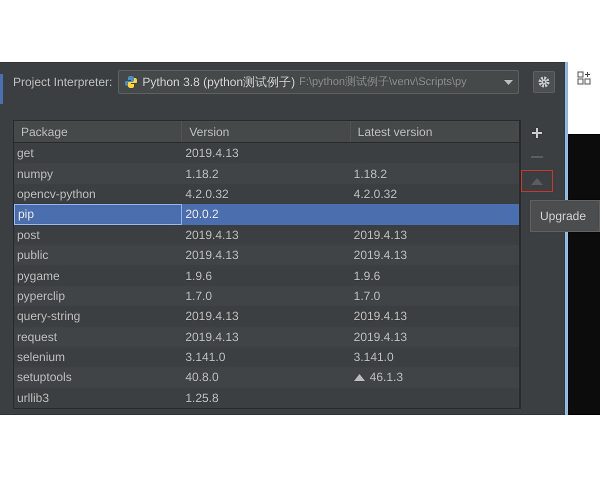 The height and width of the screenshot is (480, 600). What do you see at coordinates (202, 377) in the screenshot?
I see `version-cell-text: 40.8.0` at bounding box center [202, 377].